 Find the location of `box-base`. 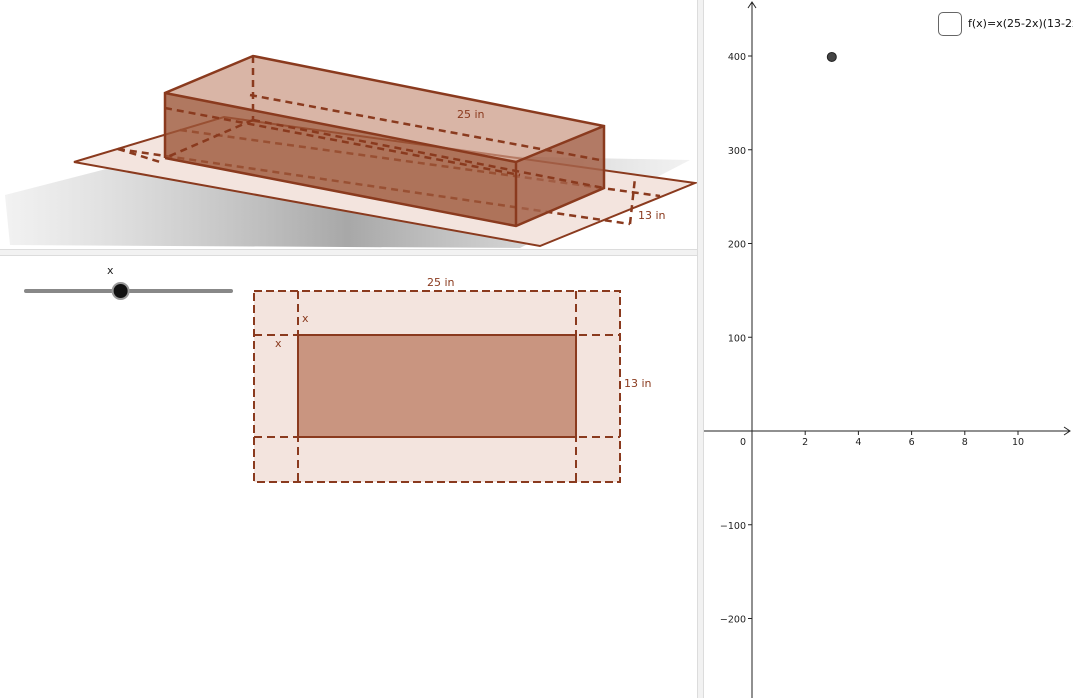

box-base is located at coordinates (437, 386).